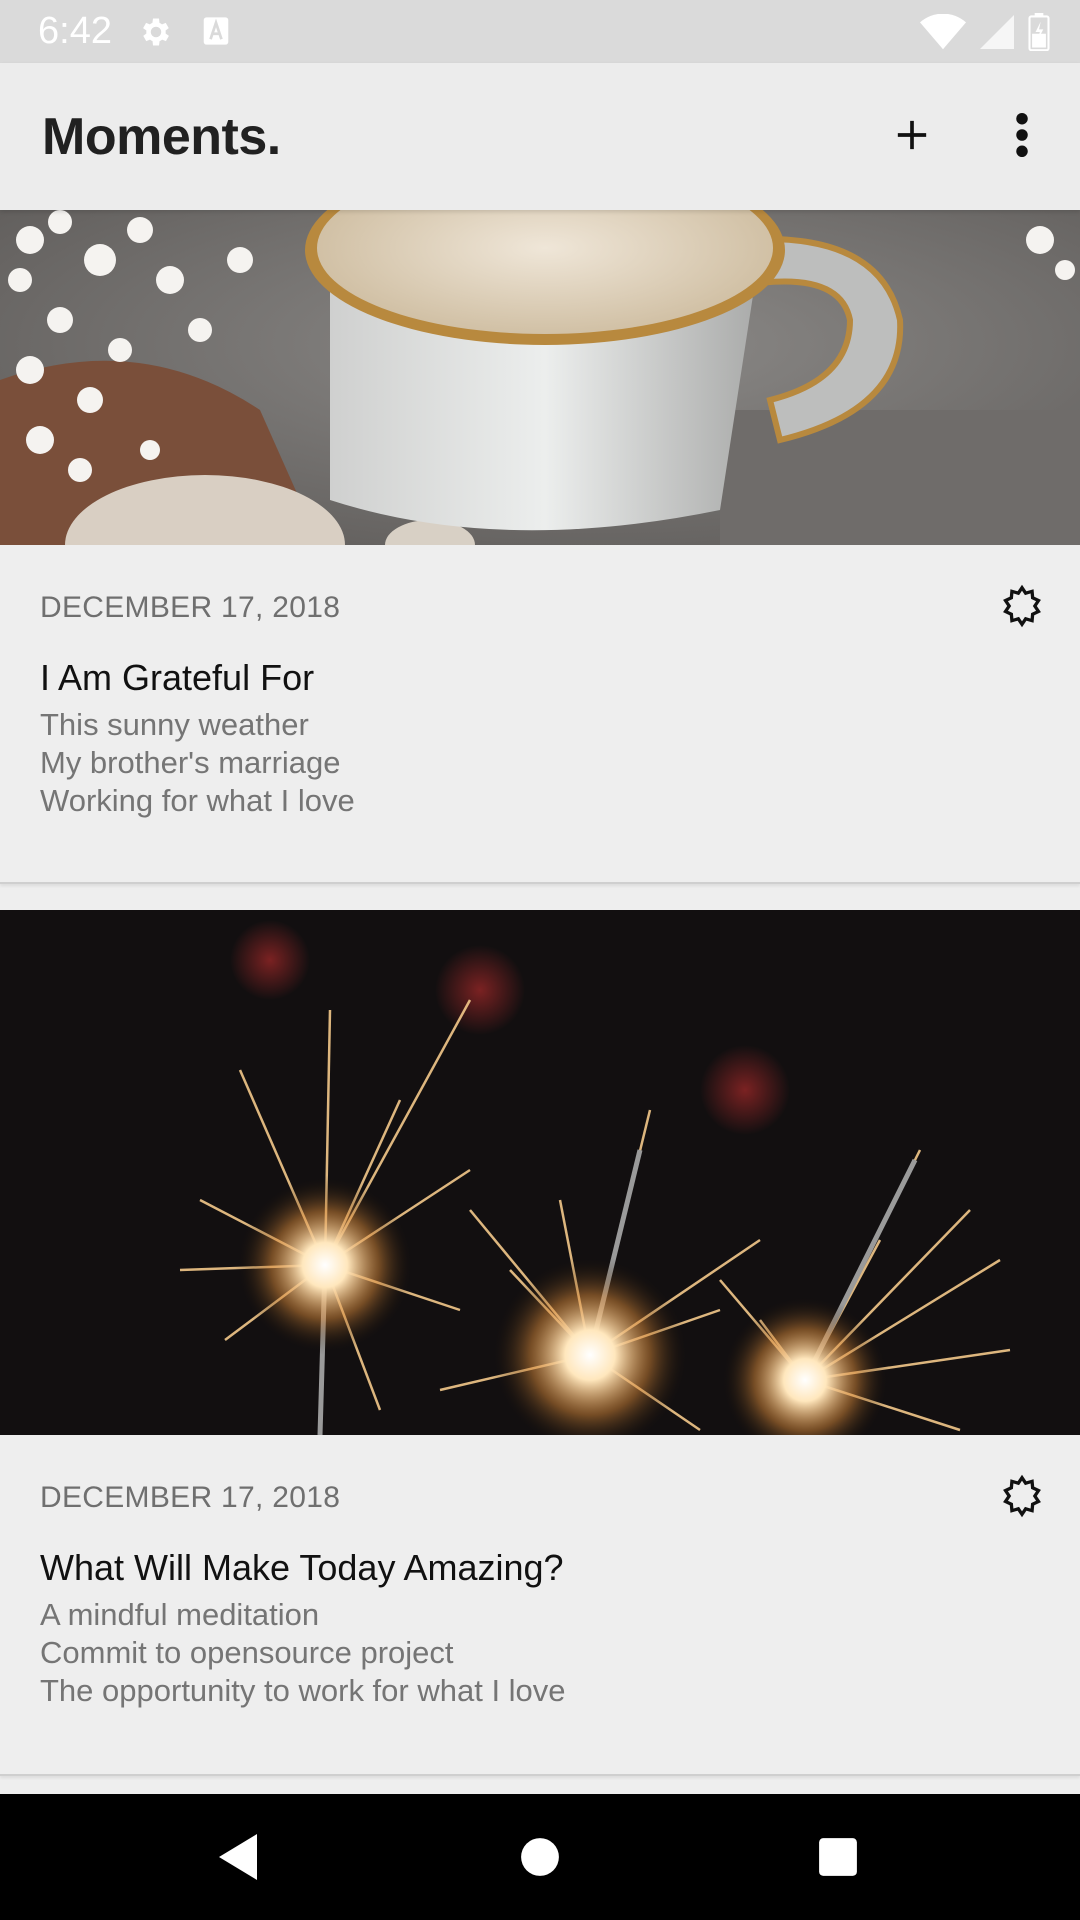  I want to click on battery-icon, so click(1039, 32).